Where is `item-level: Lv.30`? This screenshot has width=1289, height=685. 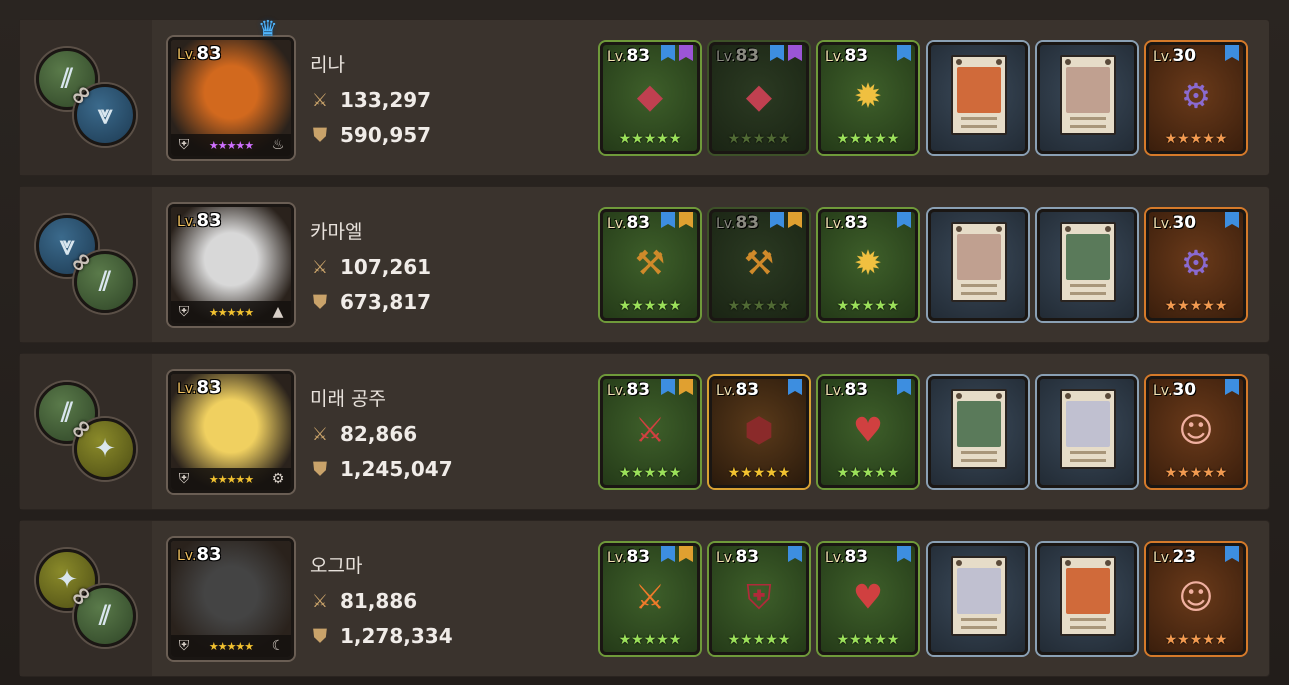 item-level: Lv.30 is located at coordinates (1174, 223).